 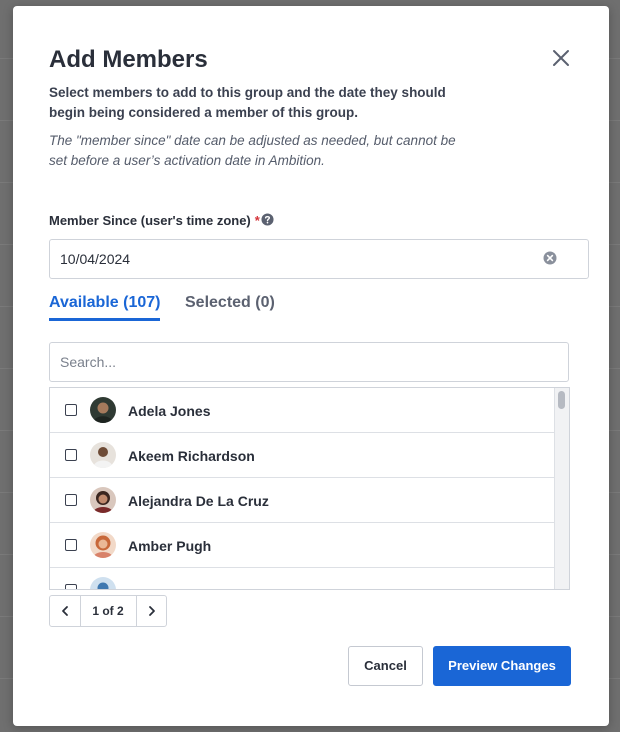 I want to click on list-item: Amber Pugh, so click(x=302, y=545).